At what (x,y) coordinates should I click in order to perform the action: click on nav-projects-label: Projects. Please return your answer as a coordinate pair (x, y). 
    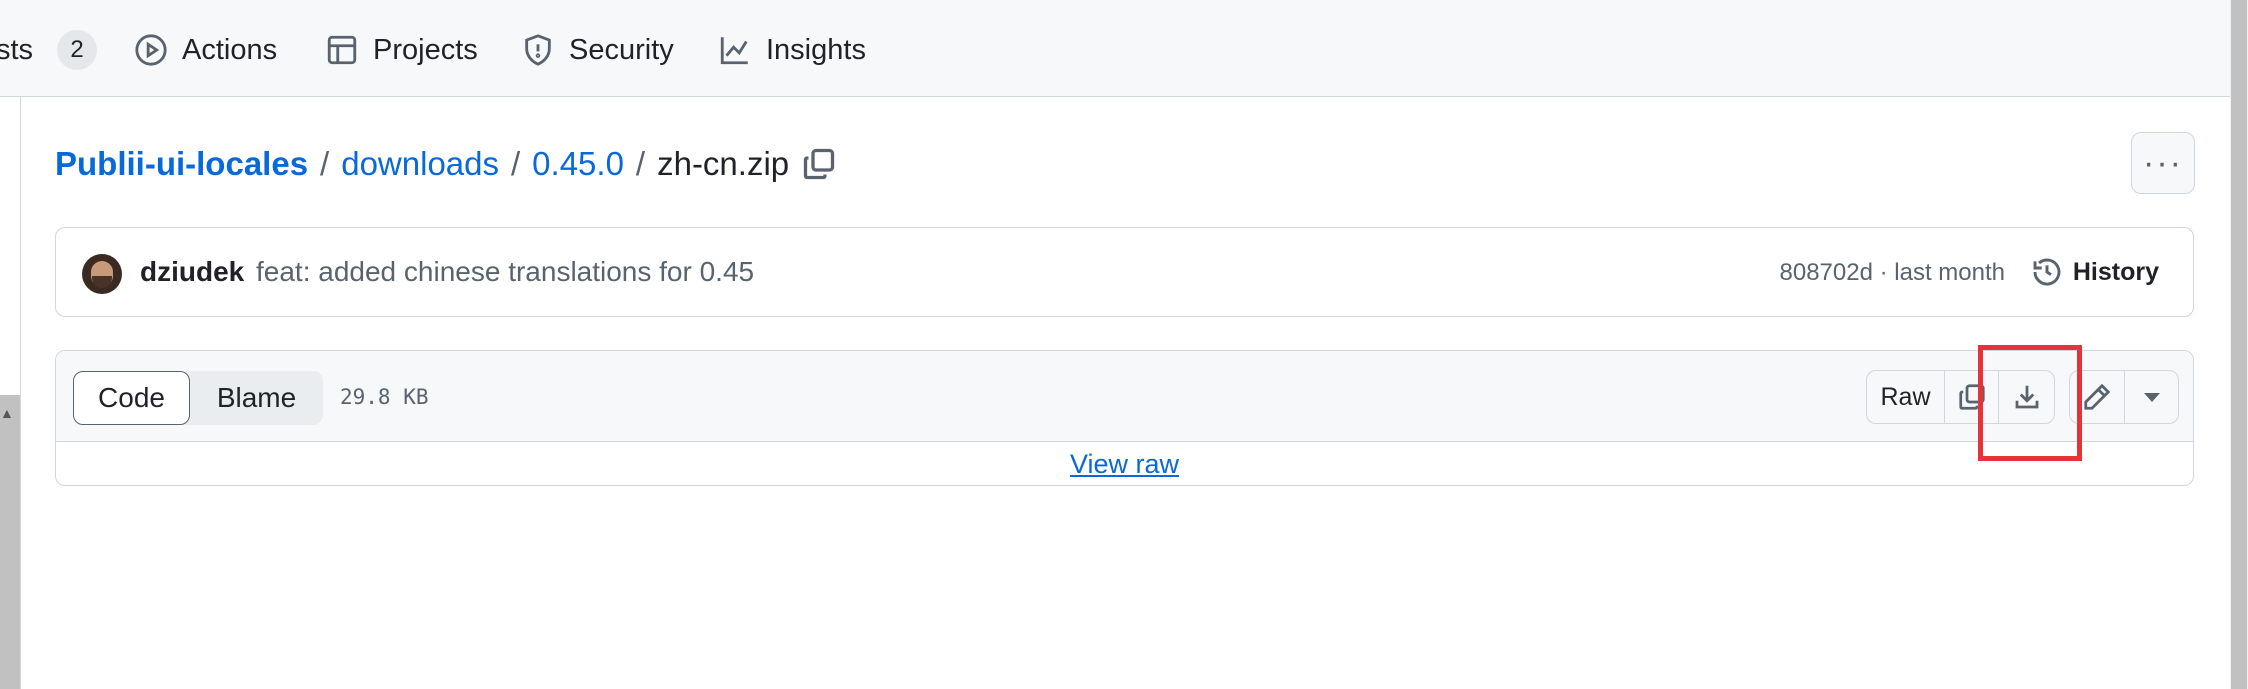
    Looking at the image, I should click on (425, 49).